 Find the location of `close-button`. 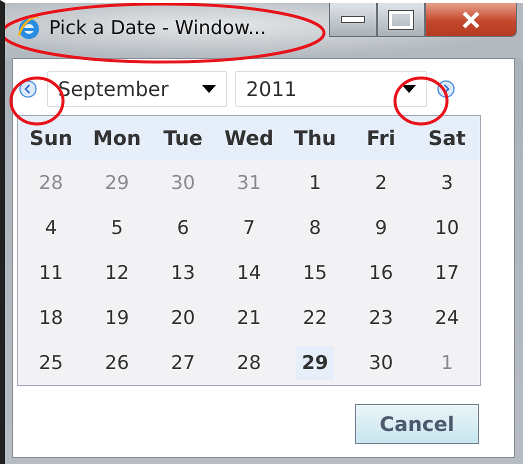

close-button is located at coordinates (471, 20).